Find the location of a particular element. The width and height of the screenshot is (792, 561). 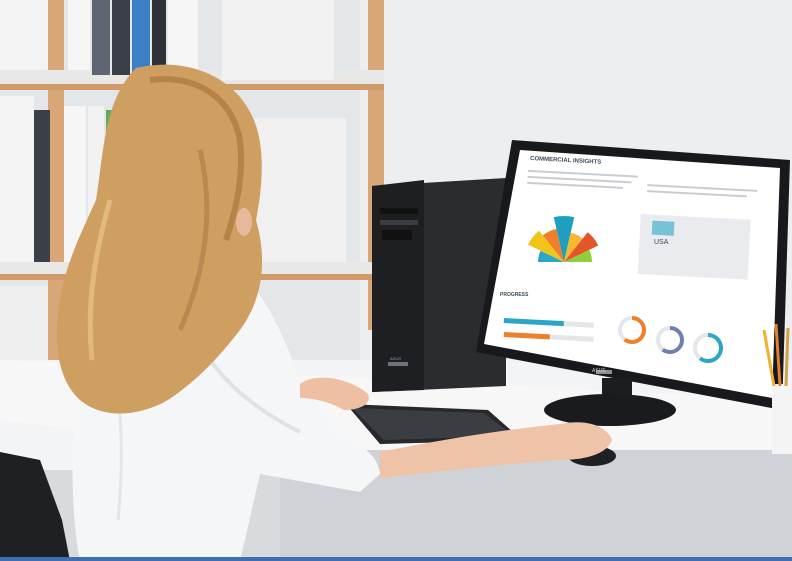

desktop-tower is located at coordinates (439, 285).